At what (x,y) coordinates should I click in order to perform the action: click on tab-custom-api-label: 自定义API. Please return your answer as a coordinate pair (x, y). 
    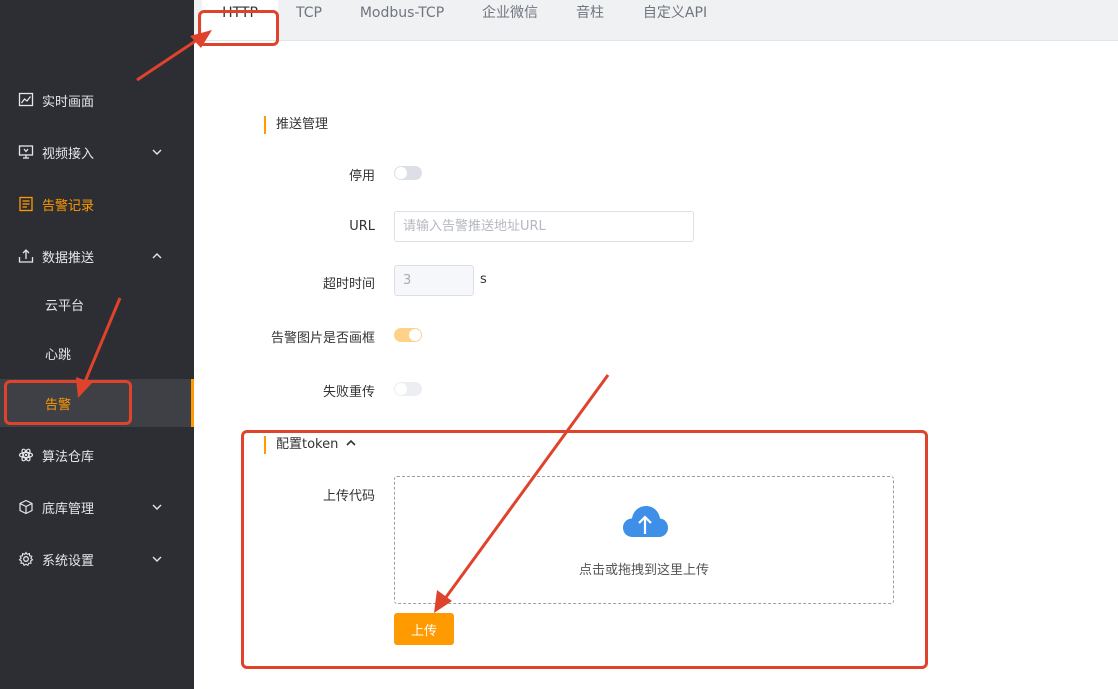
    Looking at the image, I should click on (675, 13).